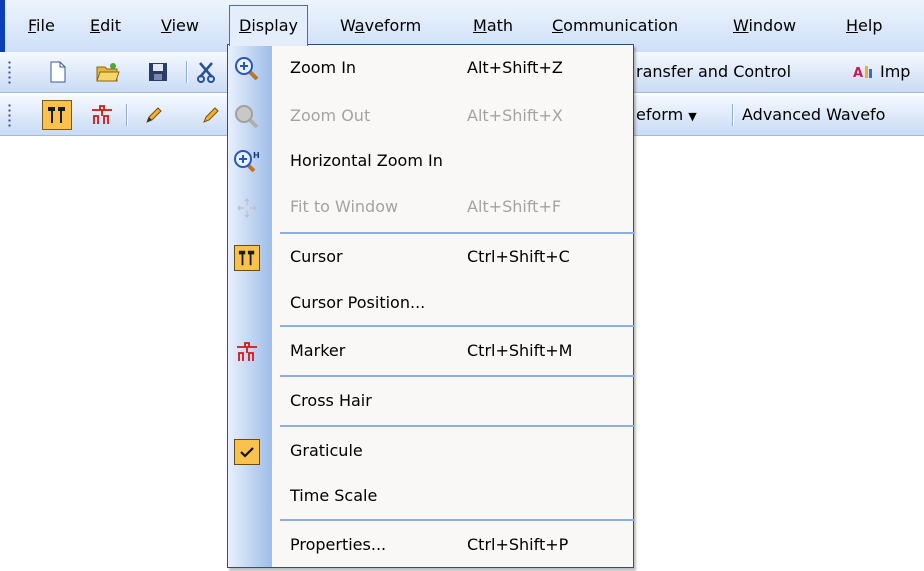 Image resolution: width=924 pixels, height=571 pixels. I want to click on zoom-in-icon, so click(247, 69).